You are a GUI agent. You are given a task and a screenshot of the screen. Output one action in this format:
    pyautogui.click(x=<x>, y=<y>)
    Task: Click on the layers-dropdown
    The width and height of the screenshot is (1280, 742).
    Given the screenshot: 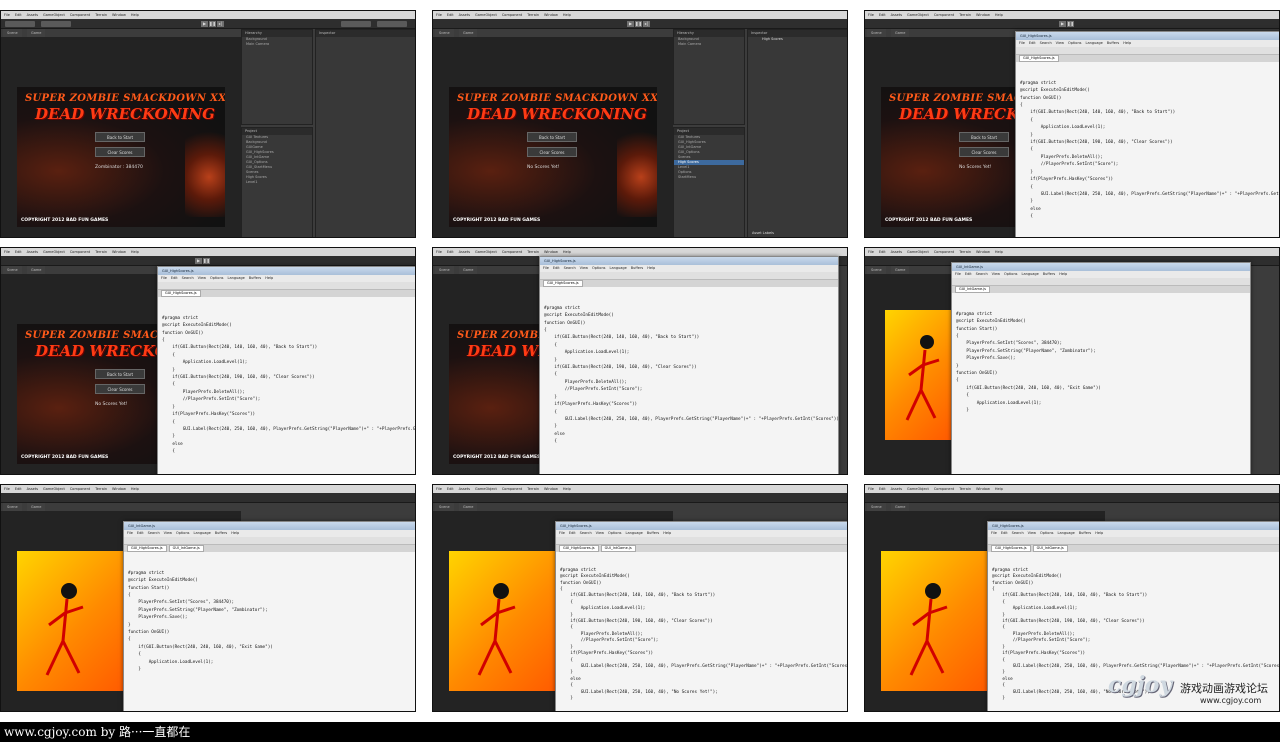 What is the action you would take?
    pyautogui.click(x=356, y=24)
    